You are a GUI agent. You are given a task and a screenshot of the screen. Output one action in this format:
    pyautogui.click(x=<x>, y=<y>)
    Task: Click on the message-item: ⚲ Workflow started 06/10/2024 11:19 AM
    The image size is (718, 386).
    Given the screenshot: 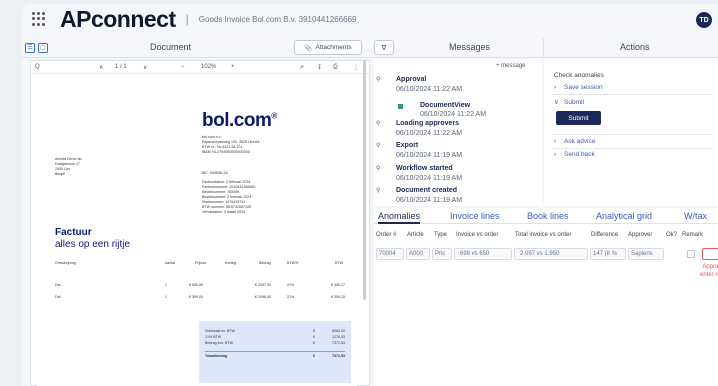 What is the action you would take?
    pyautogui.click(x=454, y=175)
    